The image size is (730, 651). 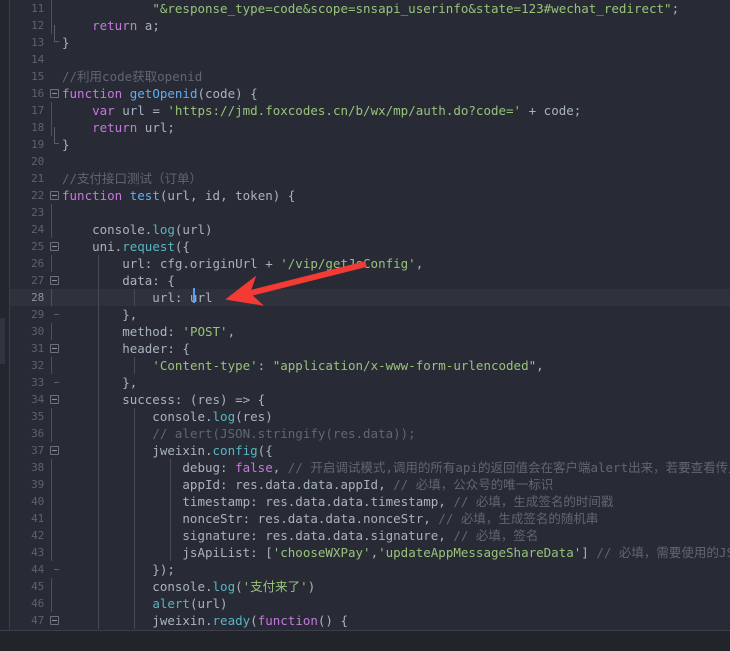 I want to click on code-line: 28 url: url, so click(x=370, y=297).